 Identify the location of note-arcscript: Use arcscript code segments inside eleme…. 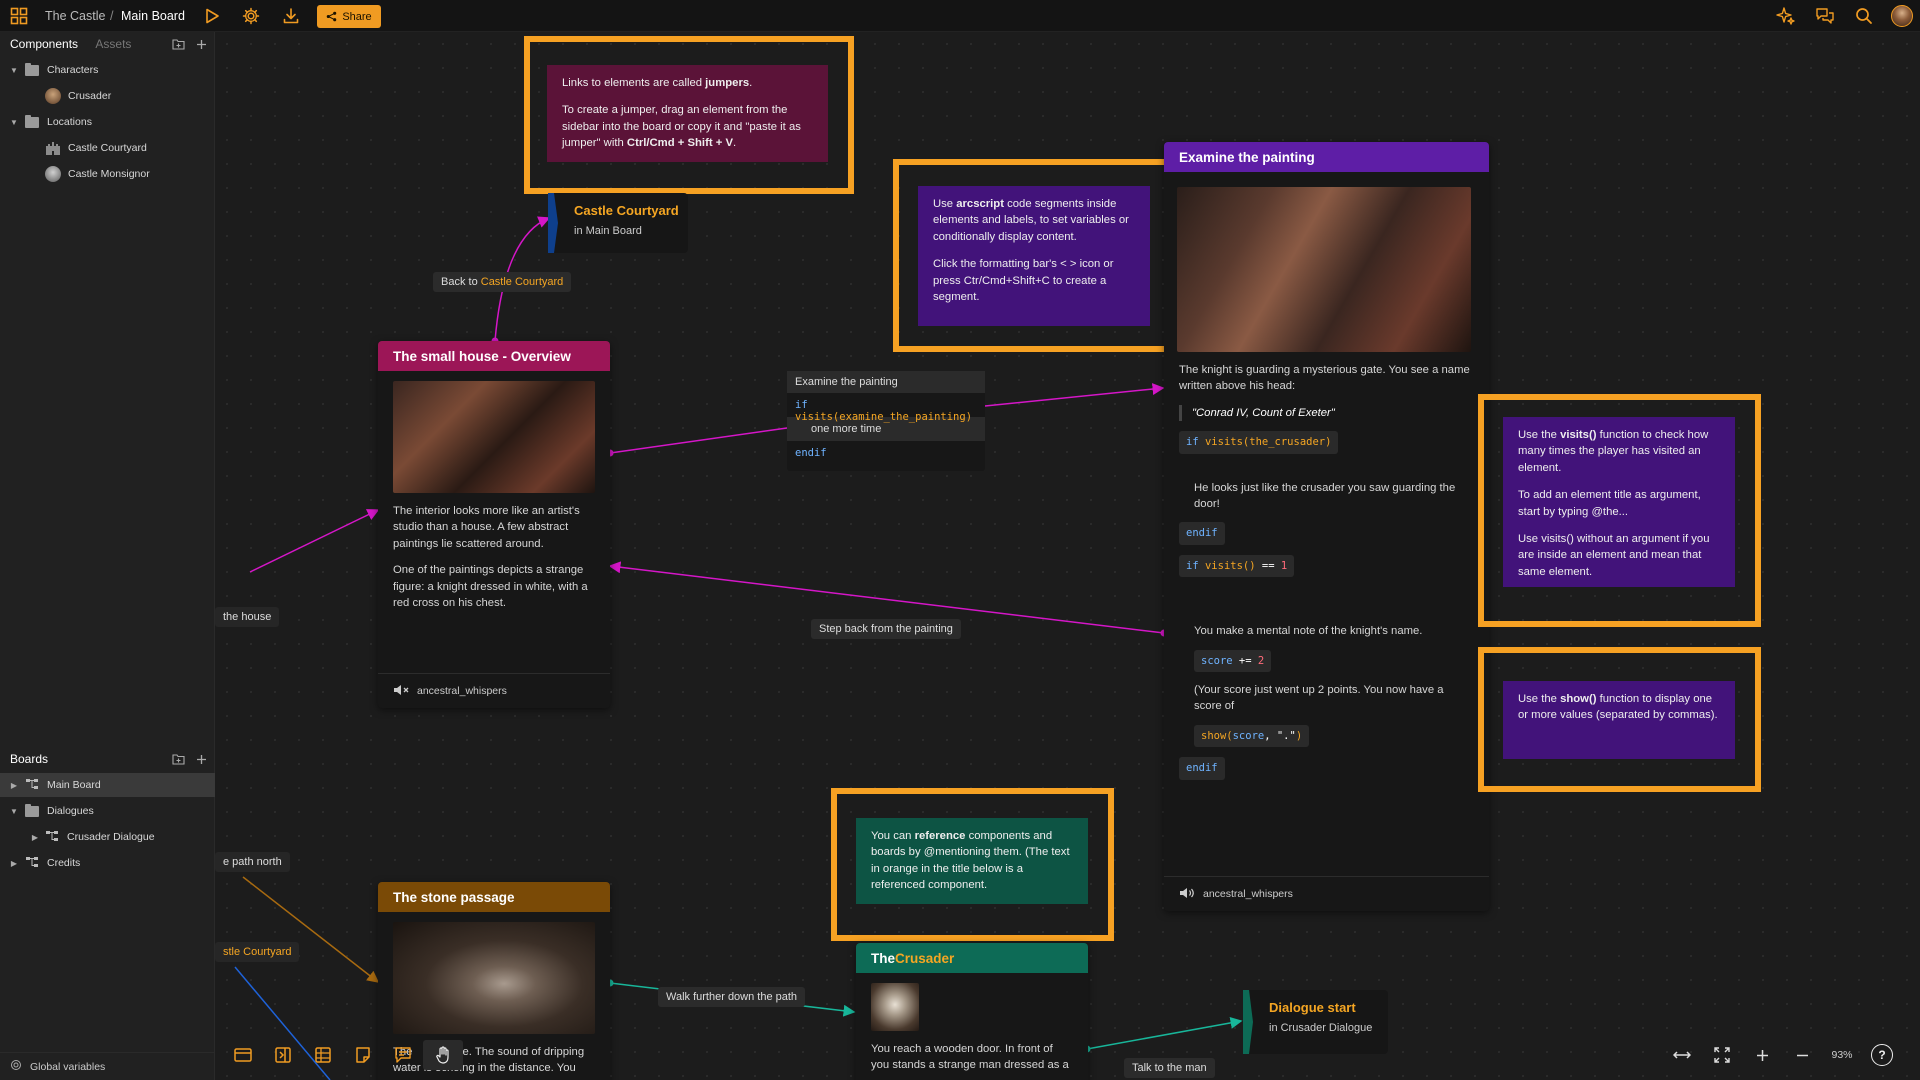
(1034, 256).